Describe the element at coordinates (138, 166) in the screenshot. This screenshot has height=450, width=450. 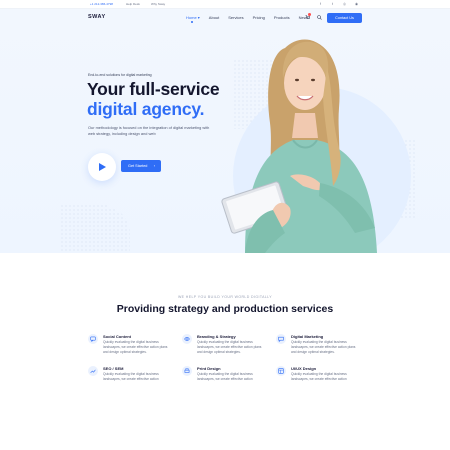
I see `get-started-label: Get Started` at that location.